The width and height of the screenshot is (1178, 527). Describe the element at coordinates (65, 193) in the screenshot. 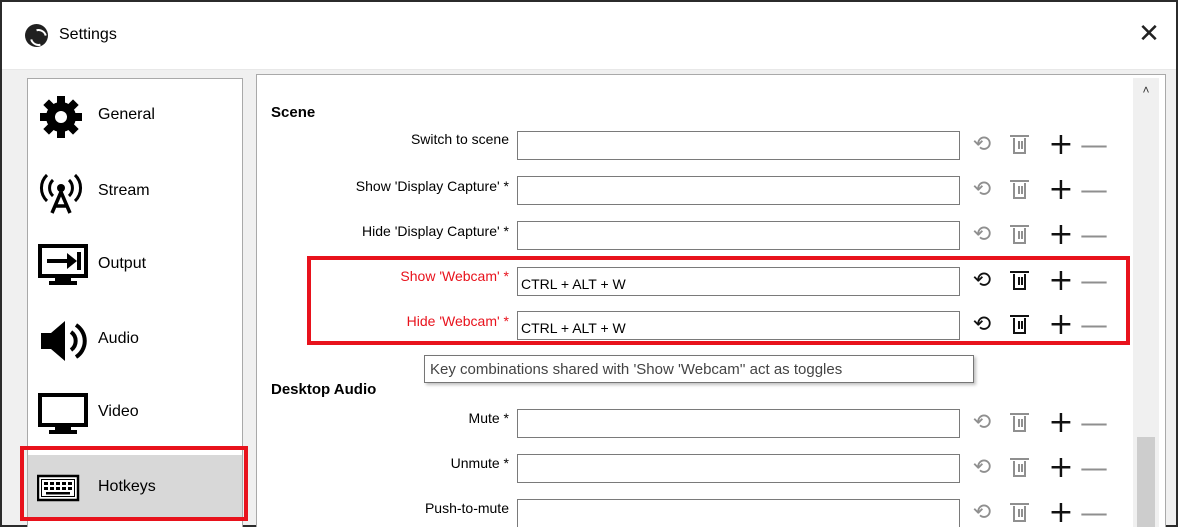

I see `antenna-icon` at that location.